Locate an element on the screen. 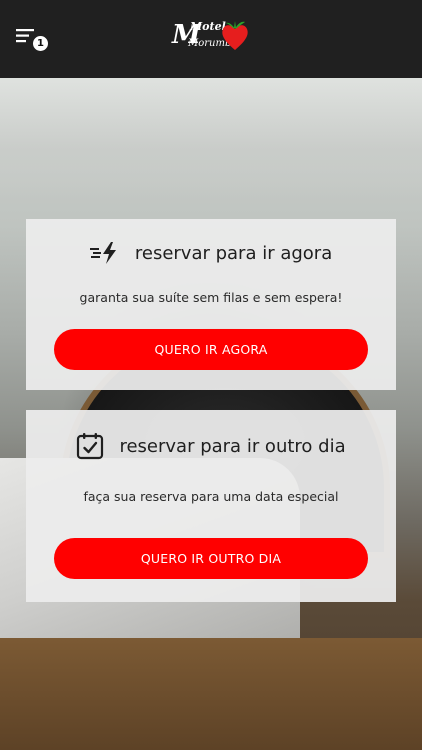  app-header: 1 M Motel Morumbi is located at coordinates (211, 39).